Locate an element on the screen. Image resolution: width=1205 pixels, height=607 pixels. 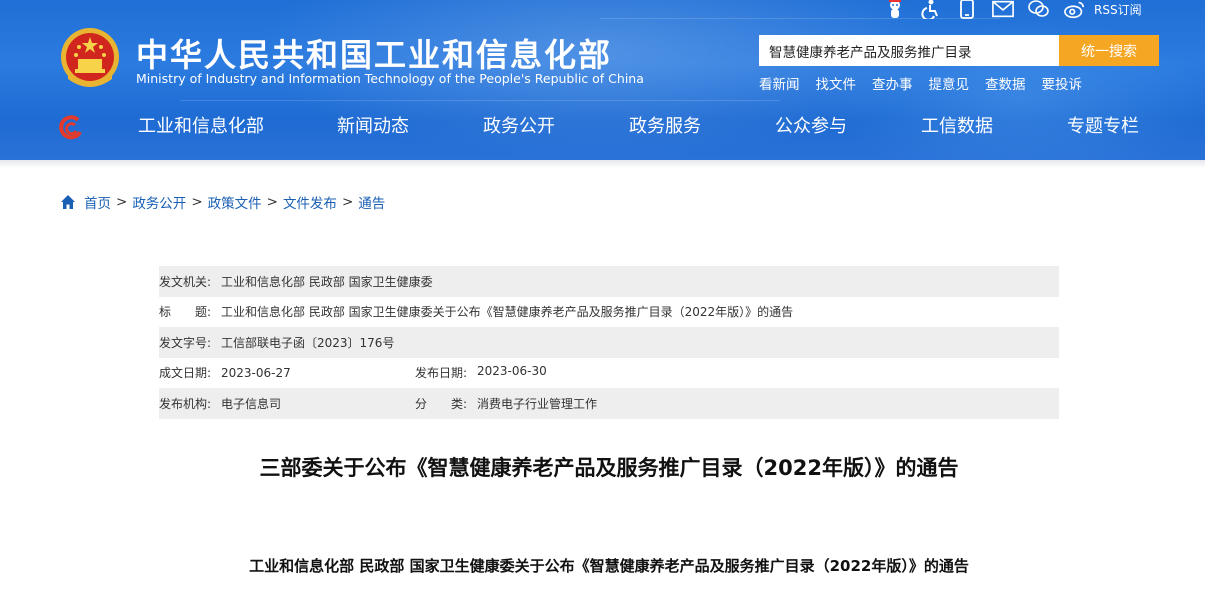
mascot-icon is located at coordinates (895, 10).